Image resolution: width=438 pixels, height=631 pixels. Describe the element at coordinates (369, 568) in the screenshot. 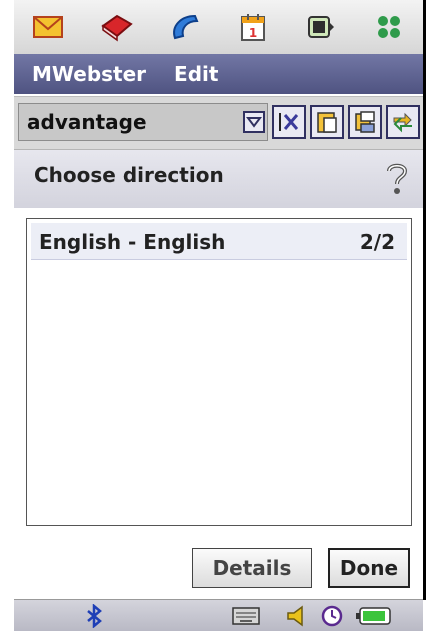

I see `done-button: Done` at that location.